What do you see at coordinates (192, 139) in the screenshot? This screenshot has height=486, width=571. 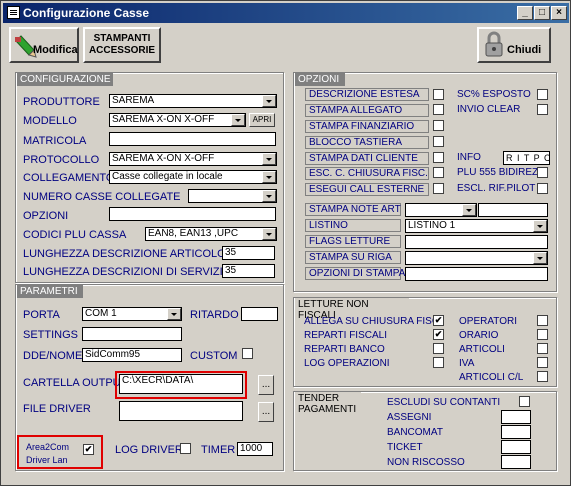 I see `matricola-field` at bounding box center [192, 139].